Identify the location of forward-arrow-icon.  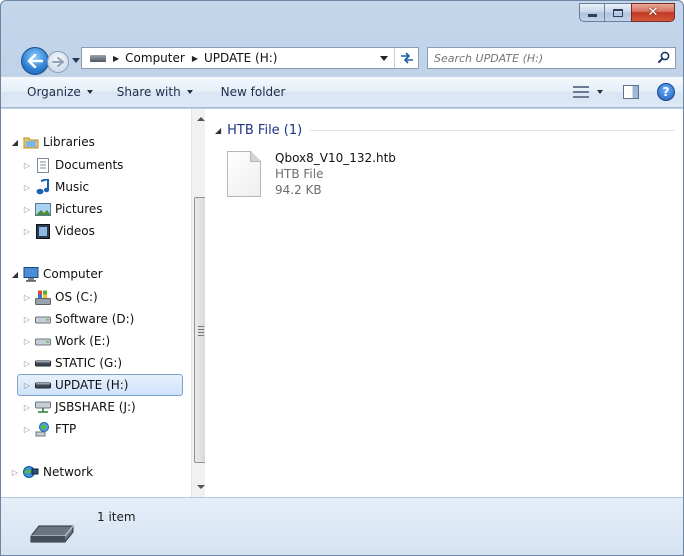
(58, 62).